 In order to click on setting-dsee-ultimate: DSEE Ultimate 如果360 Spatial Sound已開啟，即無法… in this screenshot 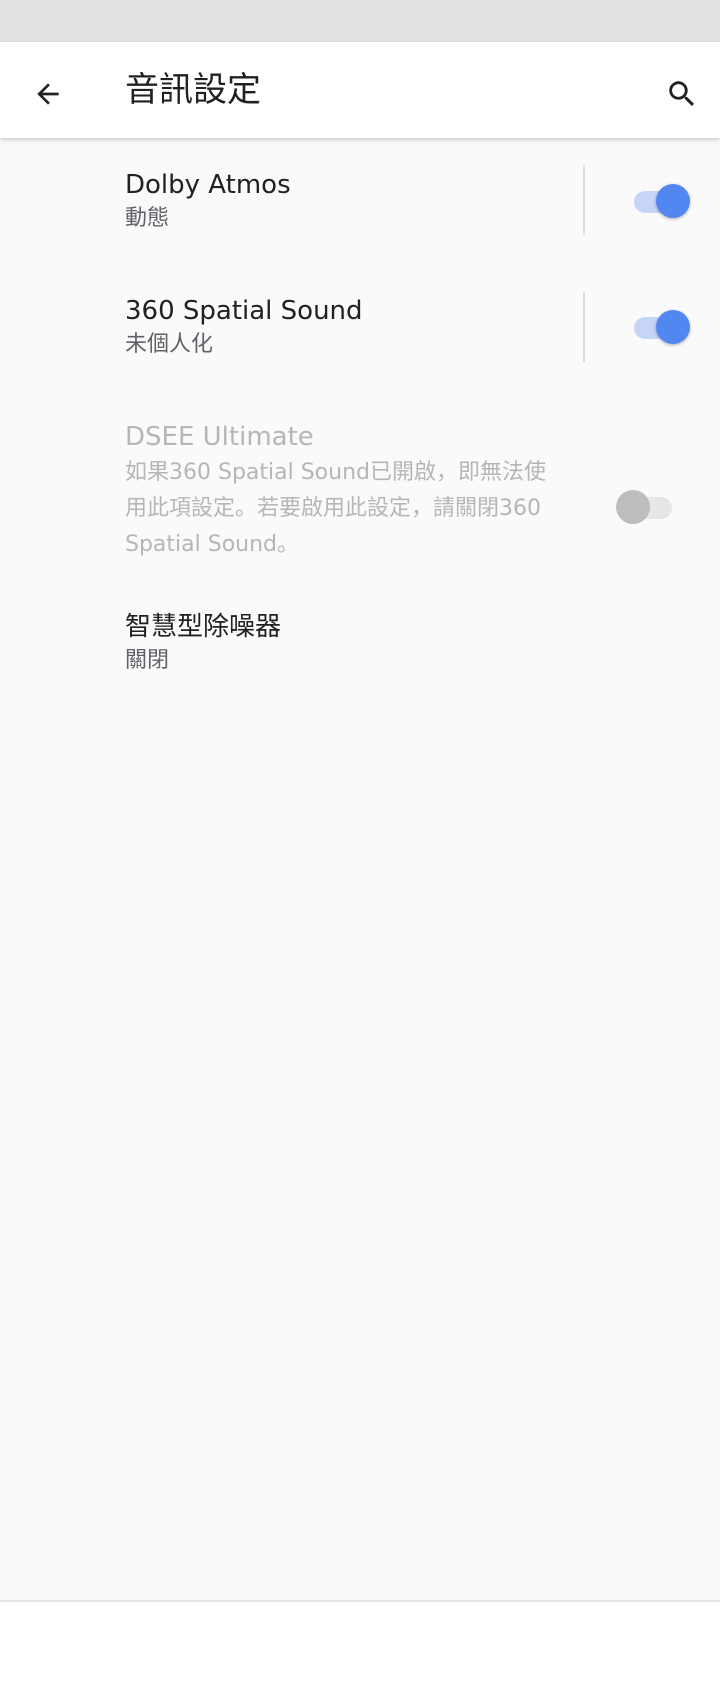, I will do `click(360, 483)`.